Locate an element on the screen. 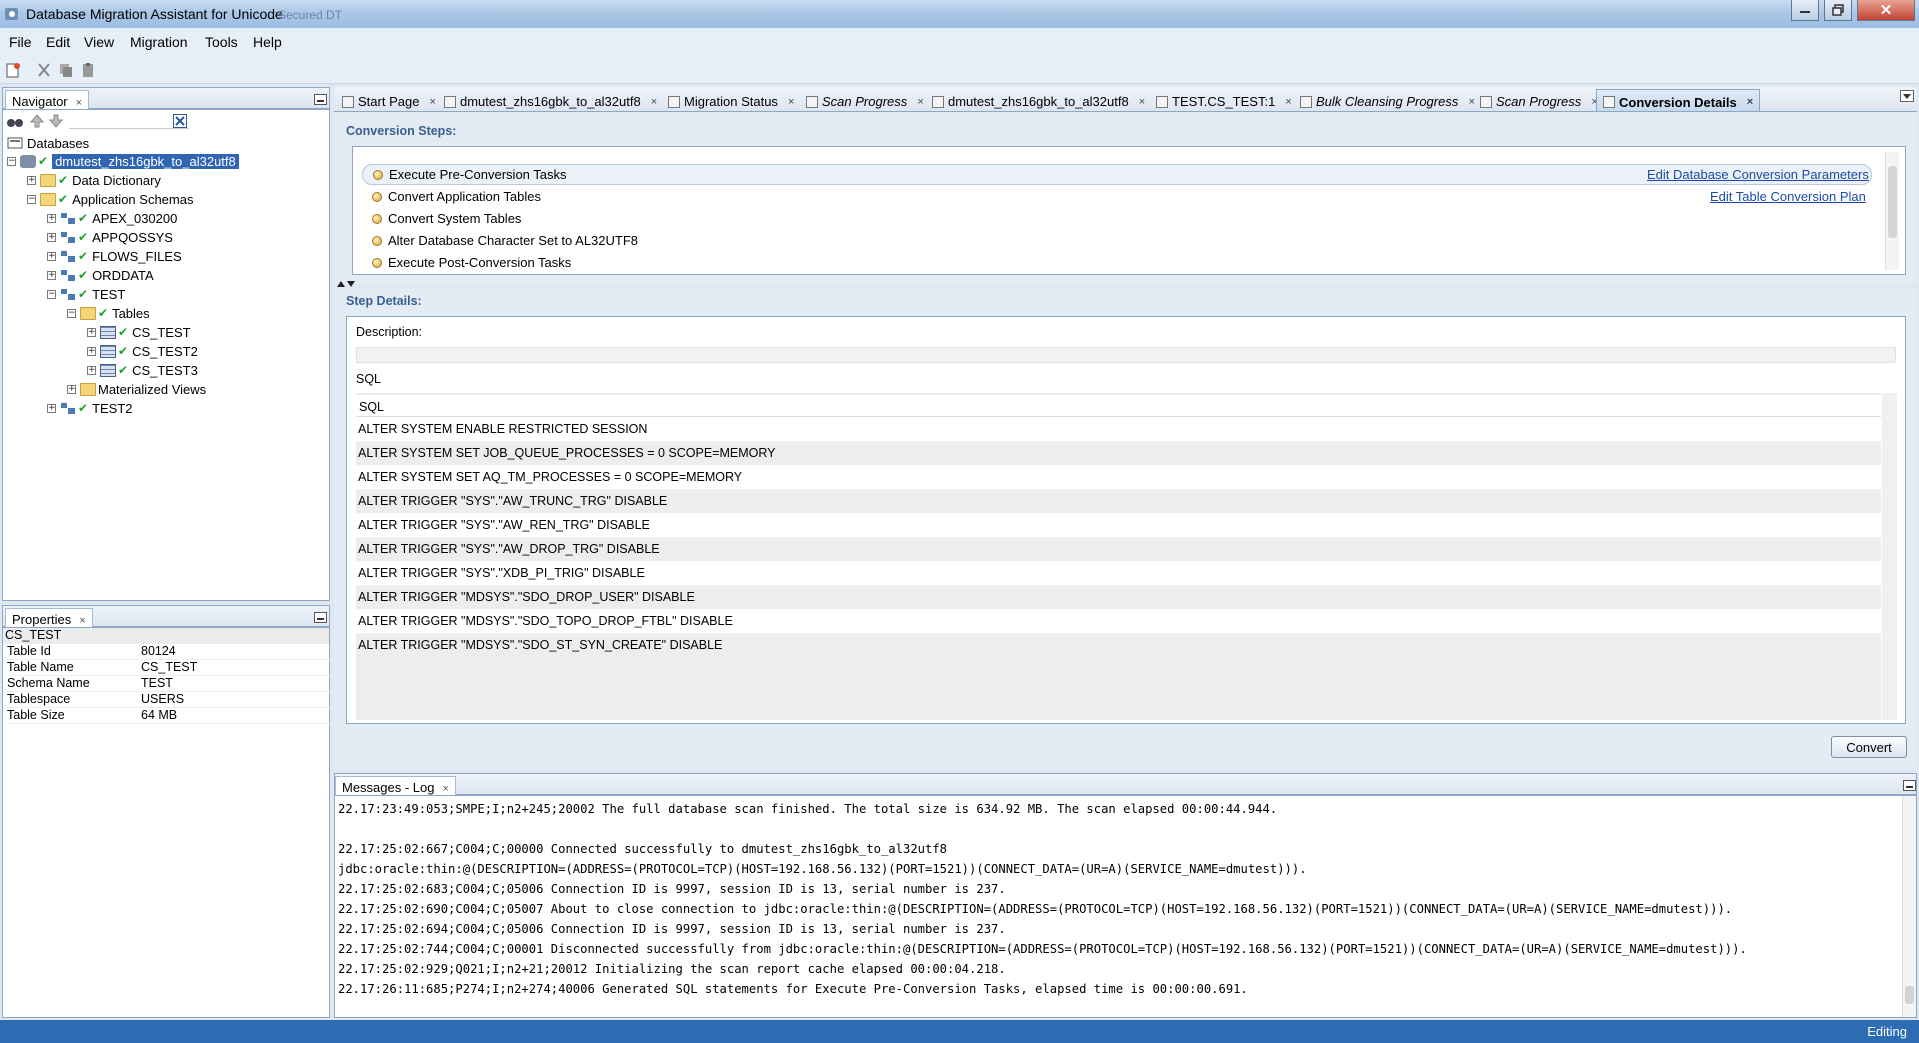  tree-item-schema: + ✔ FLOWS_FILES is located at coordinates (114, 256).